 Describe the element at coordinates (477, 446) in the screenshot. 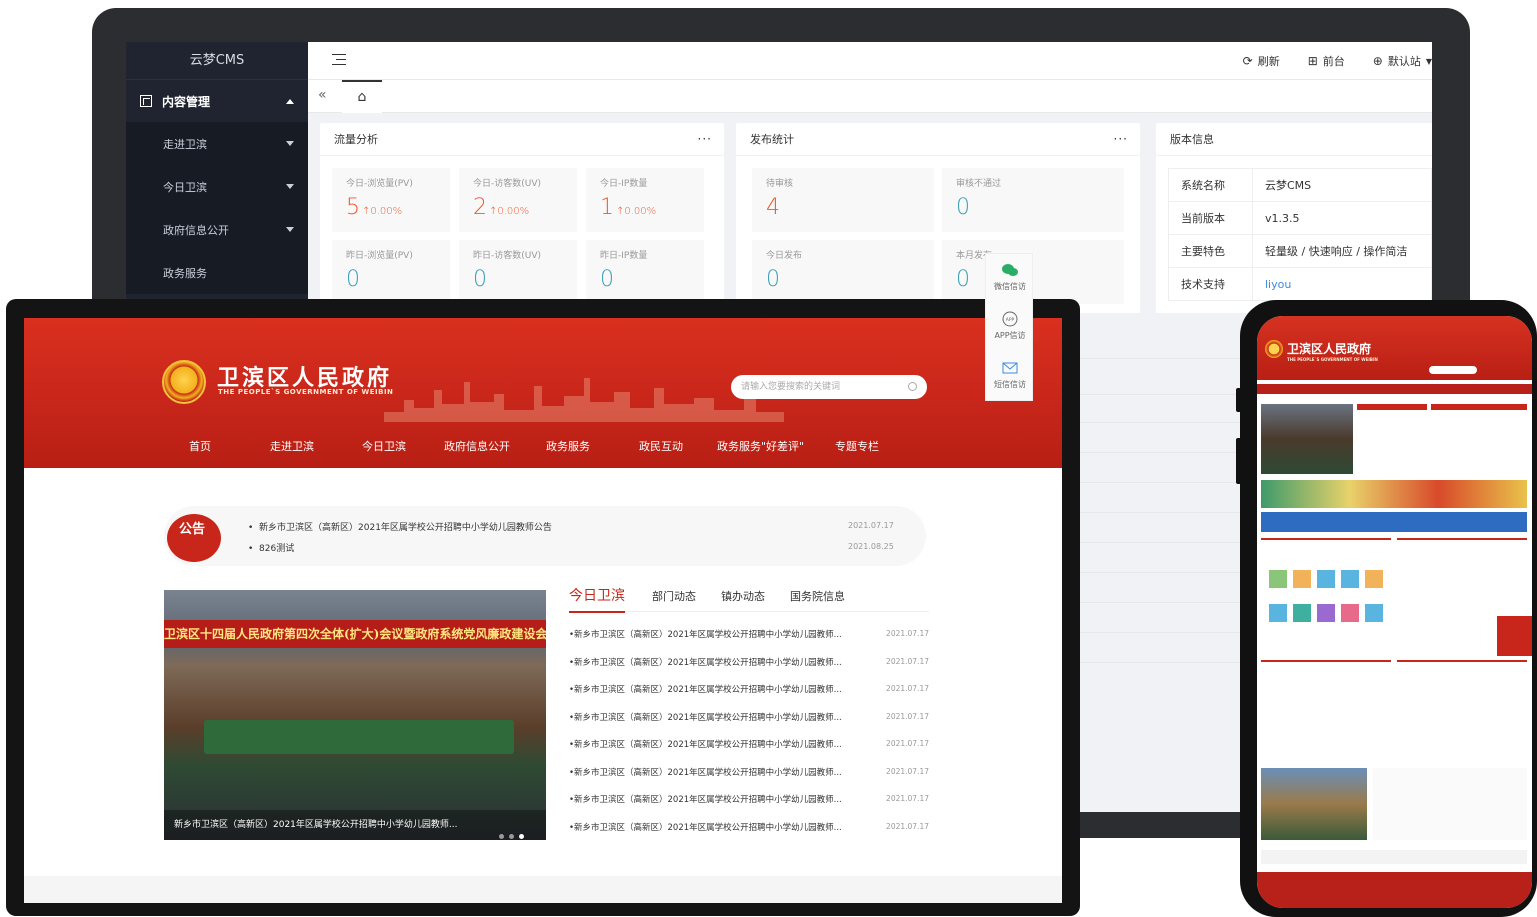

I see `nav-item-xinxi: 政府信息公开` at that location.